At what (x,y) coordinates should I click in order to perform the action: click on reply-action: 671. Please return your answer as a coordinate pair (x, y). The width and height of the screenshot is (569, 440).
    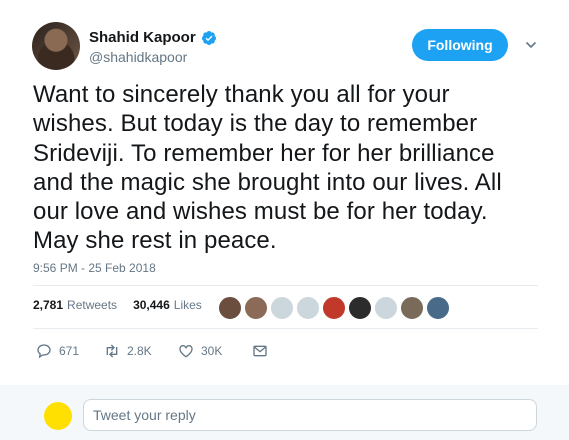
    Looking at the image, I should click on (70, 351).